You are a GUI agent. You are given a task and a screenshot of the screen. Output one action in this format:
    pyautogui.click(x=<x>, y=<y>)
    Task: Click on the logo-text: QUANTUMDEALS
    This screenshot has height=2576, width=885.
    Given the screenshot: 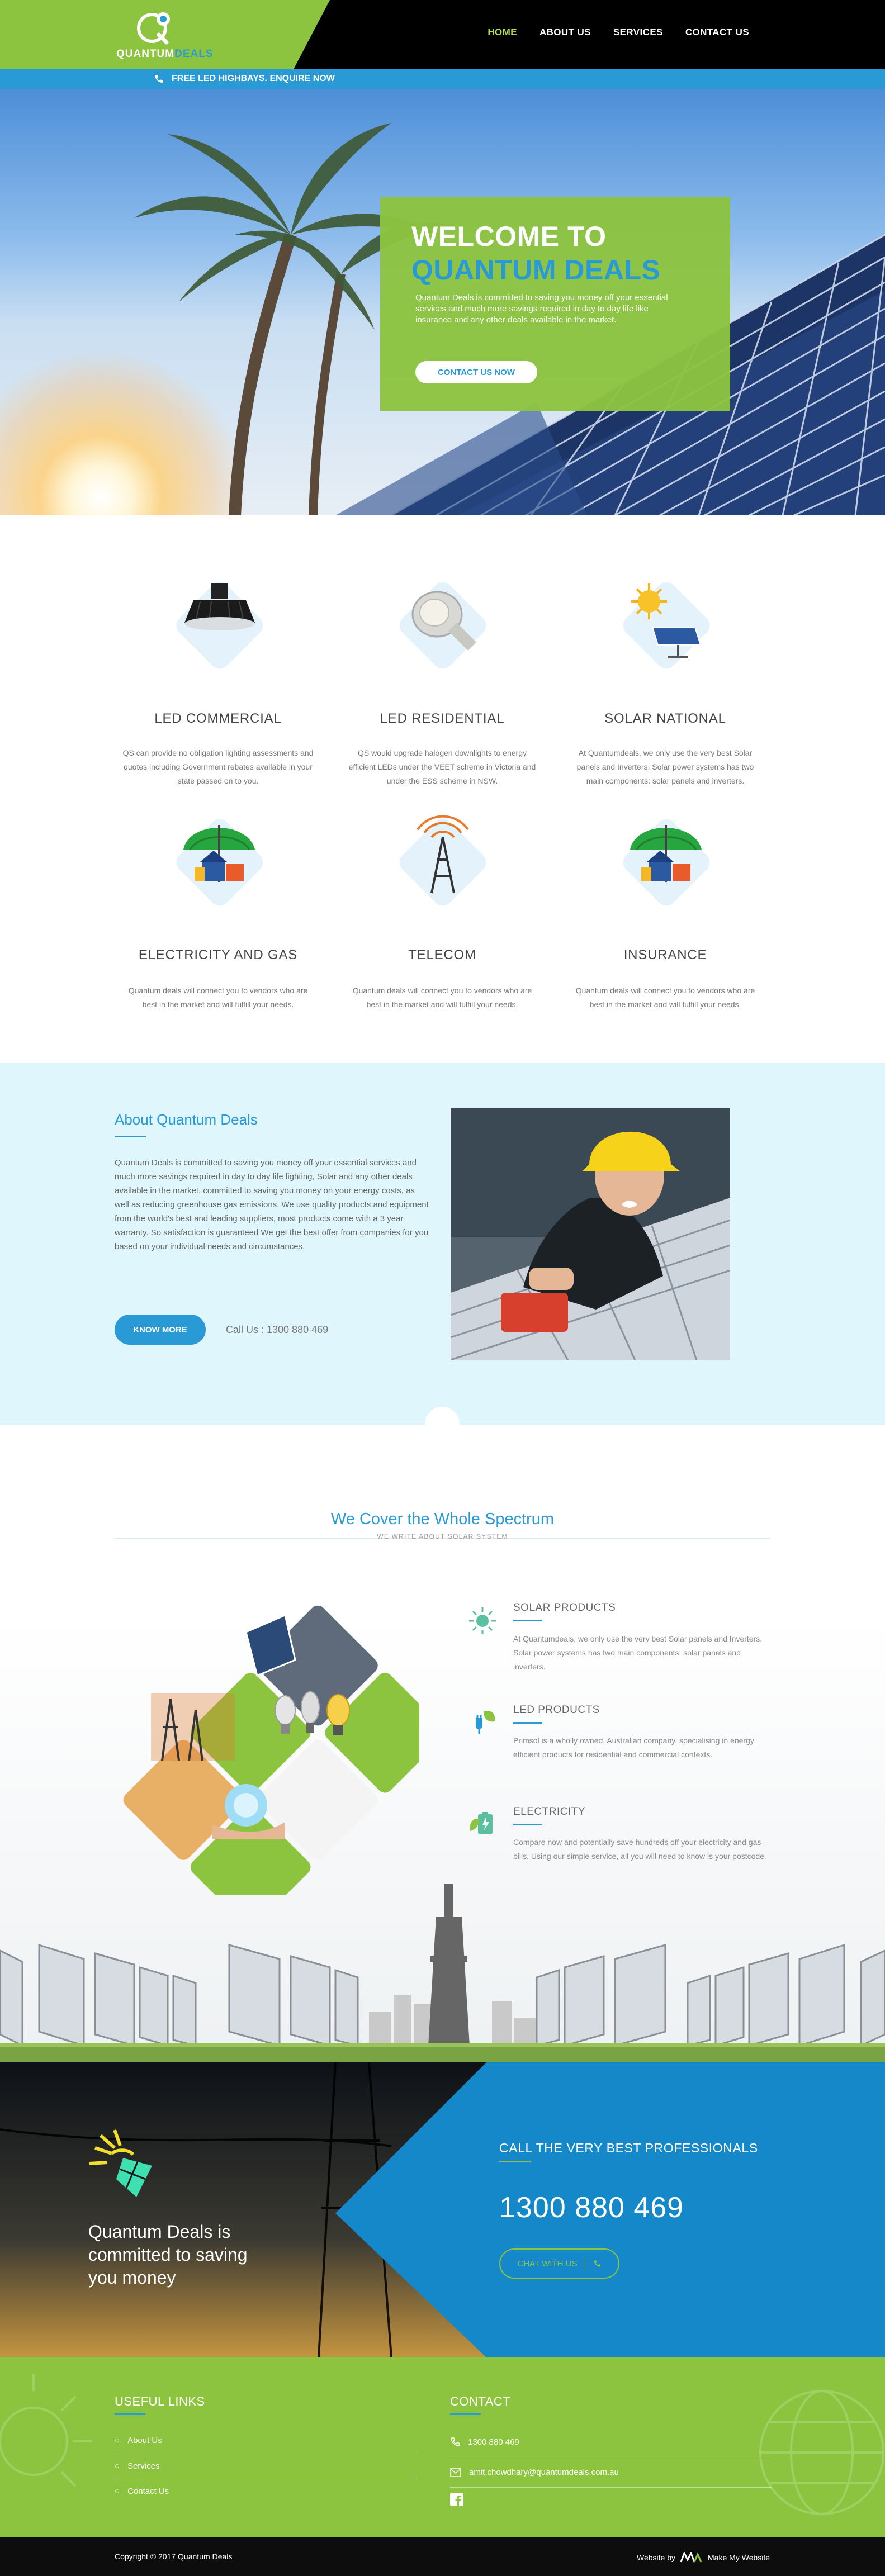 What is the action you would take?
    pyautogui.click(x=165, y=54)
    